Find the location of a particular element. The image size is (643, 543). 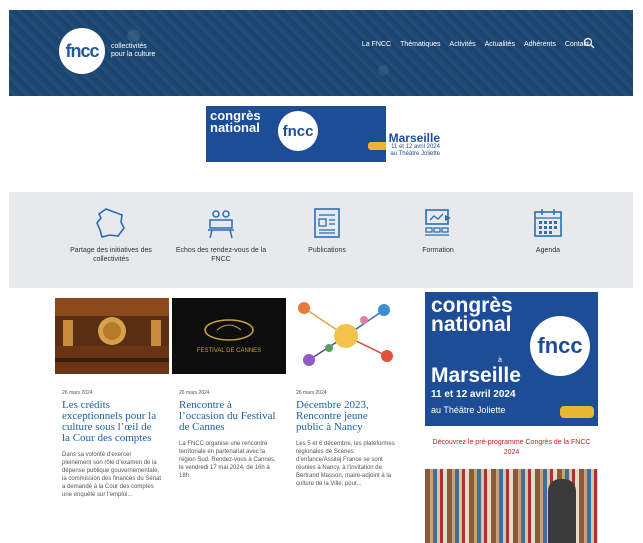

banner-date: 11 et 12 avril 2024 au Théâtre Joliette is located at coordinates (415, 151).